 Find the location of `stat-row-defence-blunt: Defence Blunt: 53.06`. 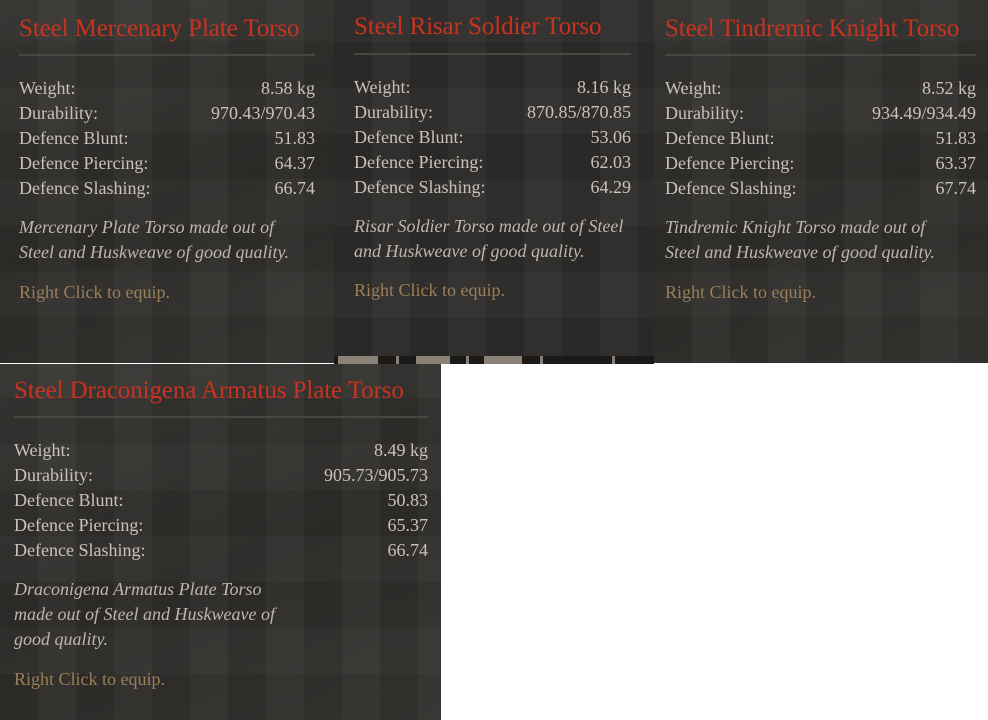

stat-row-defence-blunt: Defence Blunt: 53.06 is located at coordinates (492, 137).